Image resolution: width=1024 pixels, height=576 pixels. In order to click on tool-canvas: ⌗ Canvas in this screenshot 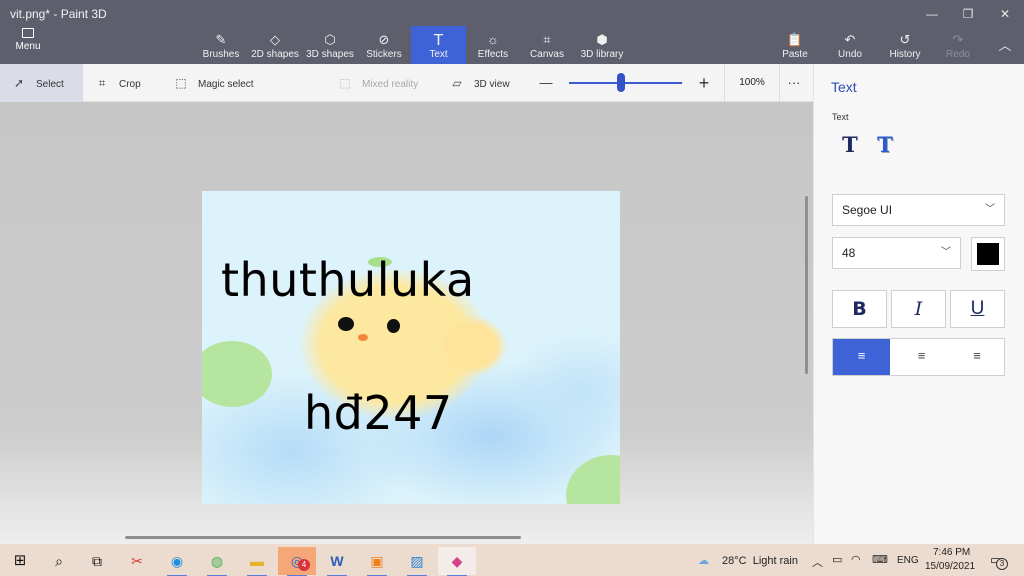, I will do `click(547, 45)`.